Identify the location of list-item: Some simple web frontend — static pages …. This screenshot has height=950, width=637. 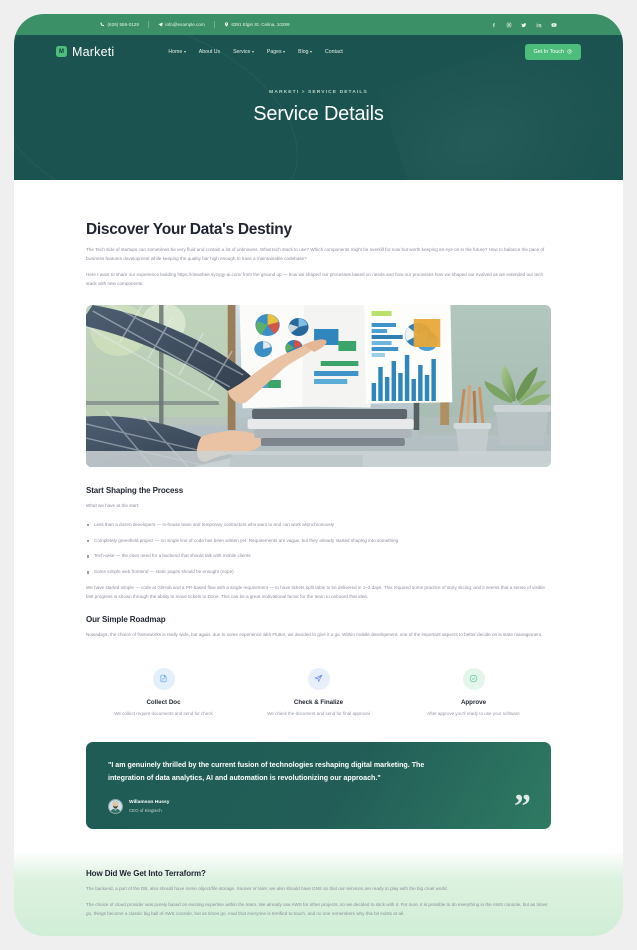
(318, 572).